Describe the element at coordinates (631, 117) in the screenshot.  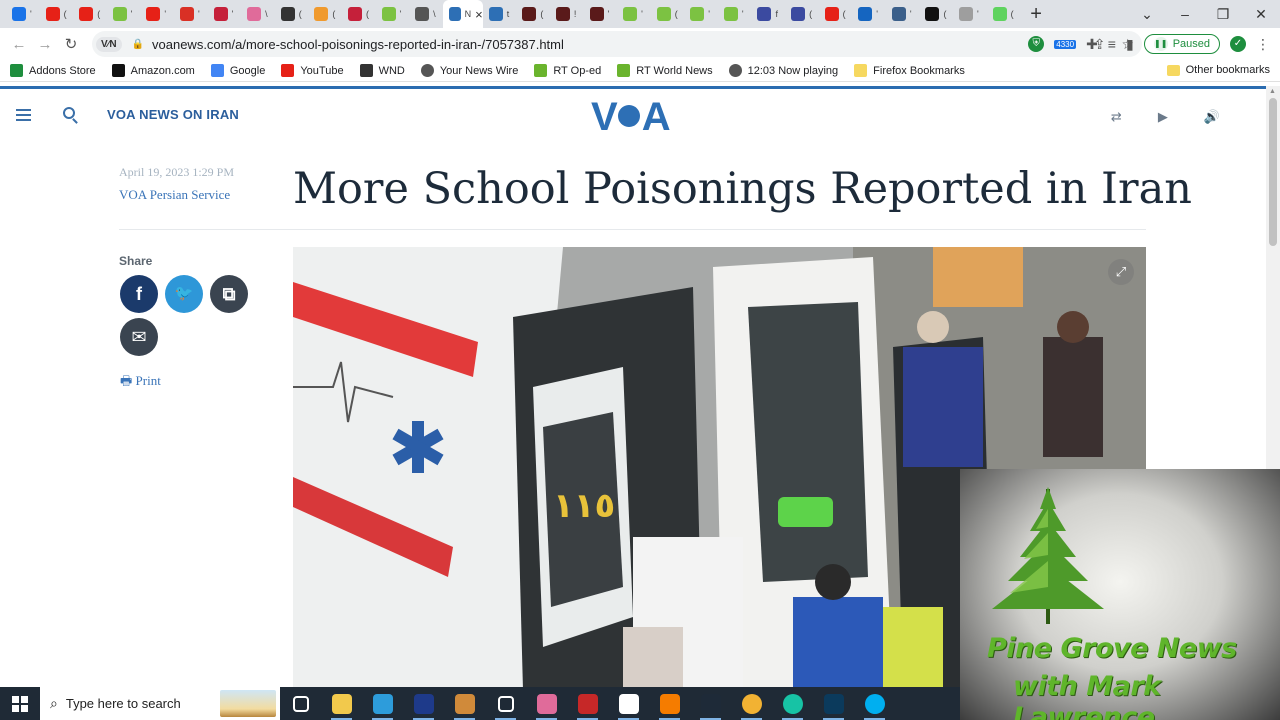
I see `voa-logo: VA` at that location.